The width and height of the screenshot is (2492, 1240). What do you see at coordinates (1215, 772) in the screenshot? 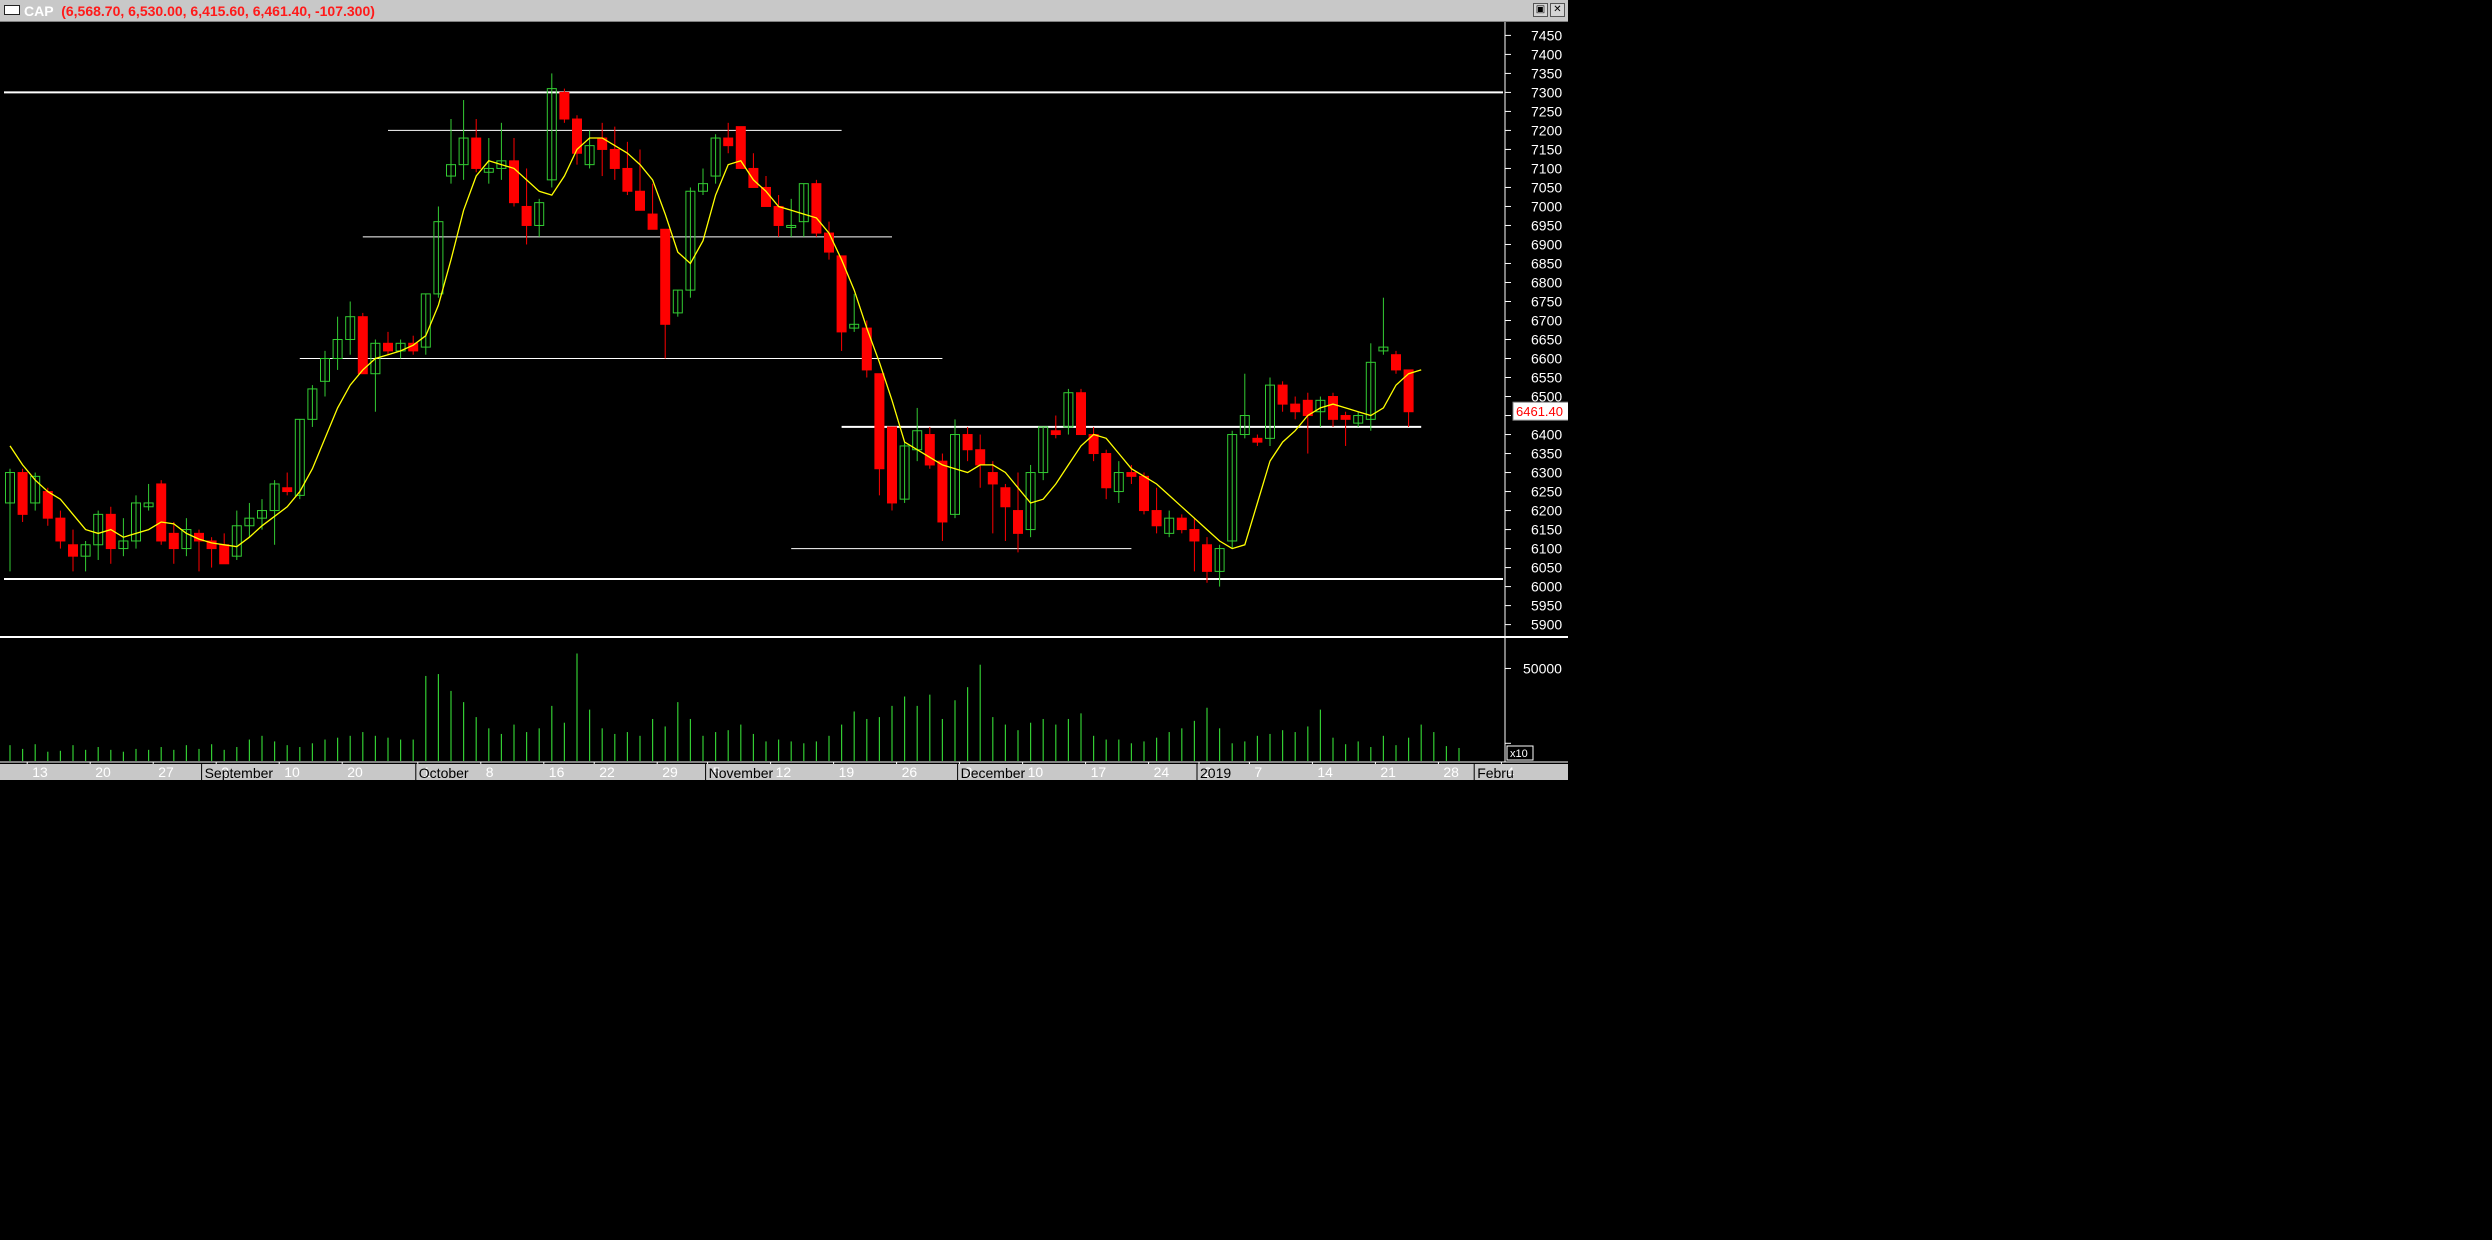
I see `month-label: 2019` at bounding box center [1215, 772].